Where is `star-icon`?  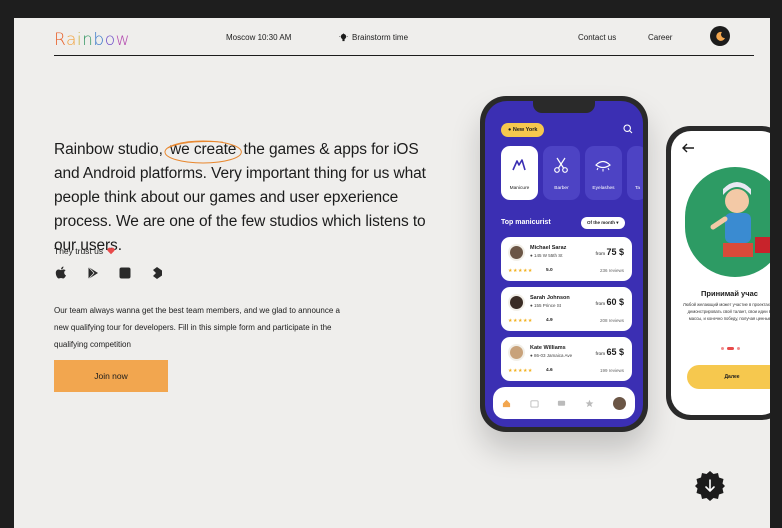
star-icon is located at coordinates (589, 403).